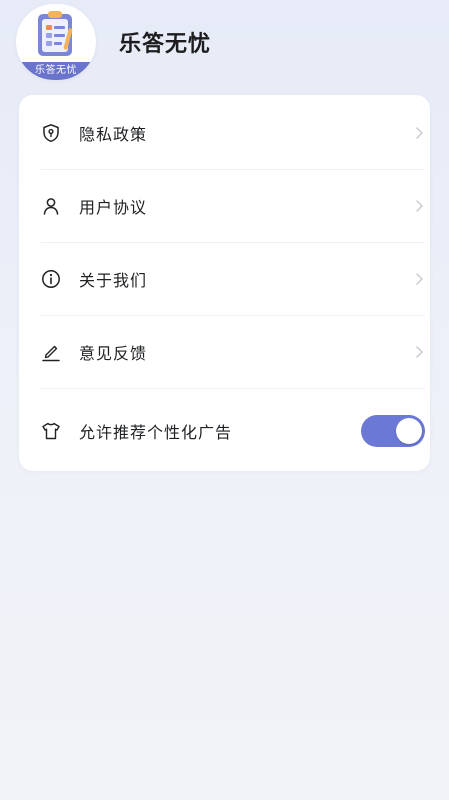 The width and height of the screenshot is (449, 800). What do you see at coordinates (393, 431) in the screenshot?
I see `personalized-ads-toggle` at bounding box center [393, 431].